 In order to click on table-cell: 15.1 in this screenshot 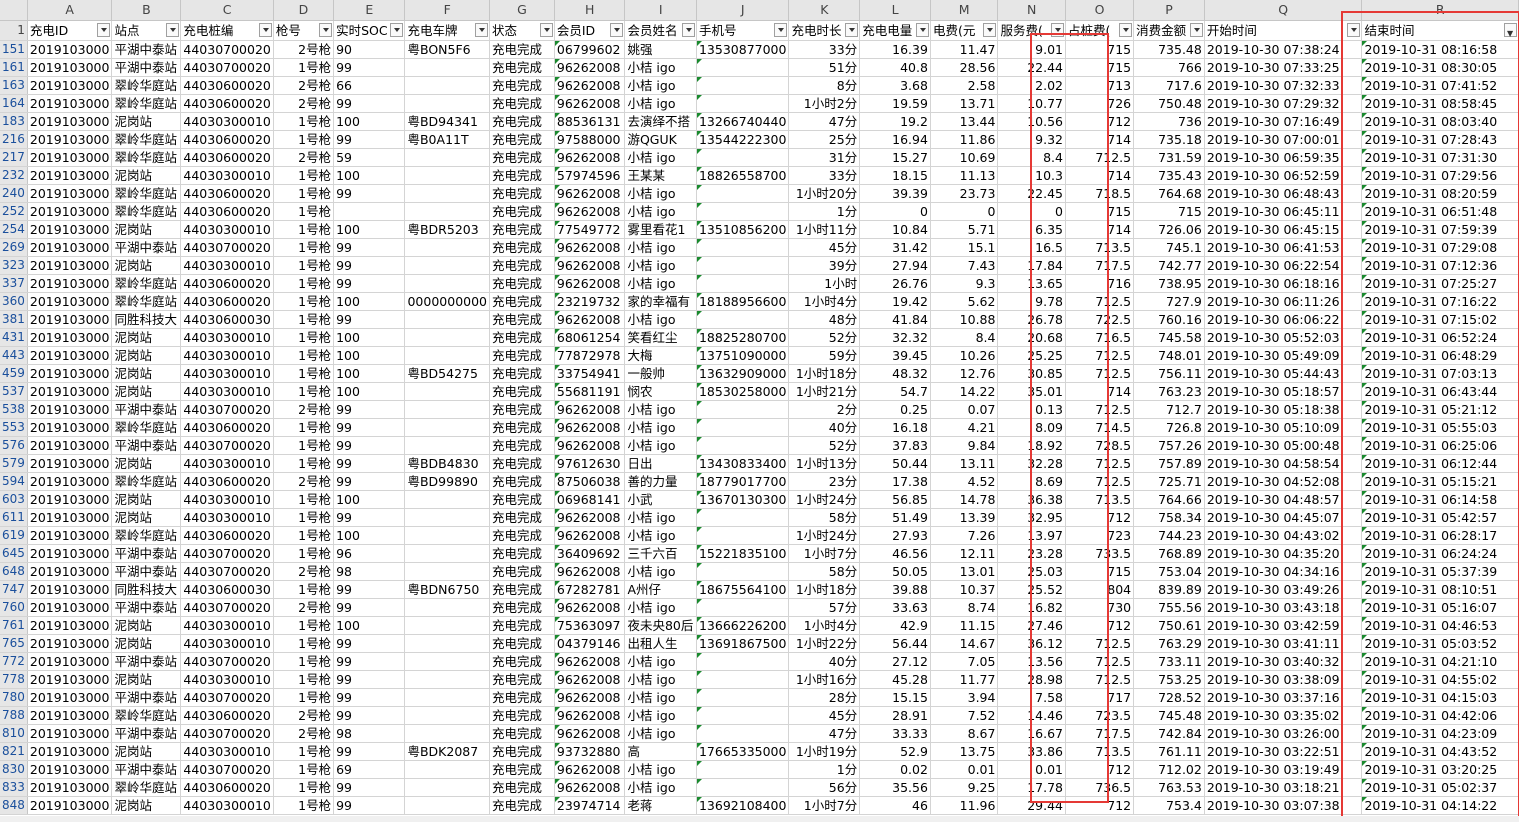, I will do `click(964, 247)`.